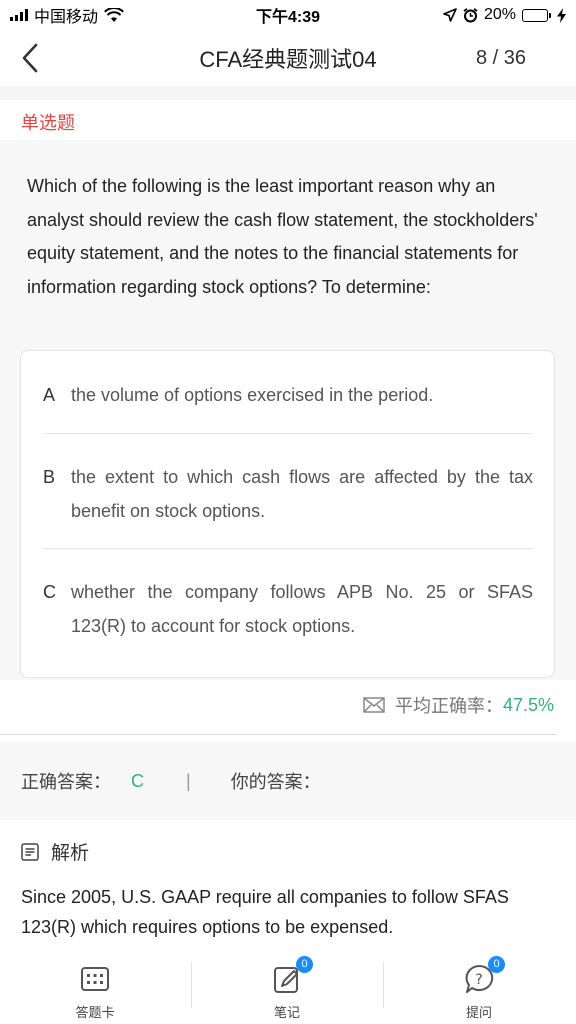 The image size is (576, 1024). I want to click on wifi-icon, so click(114, 14).